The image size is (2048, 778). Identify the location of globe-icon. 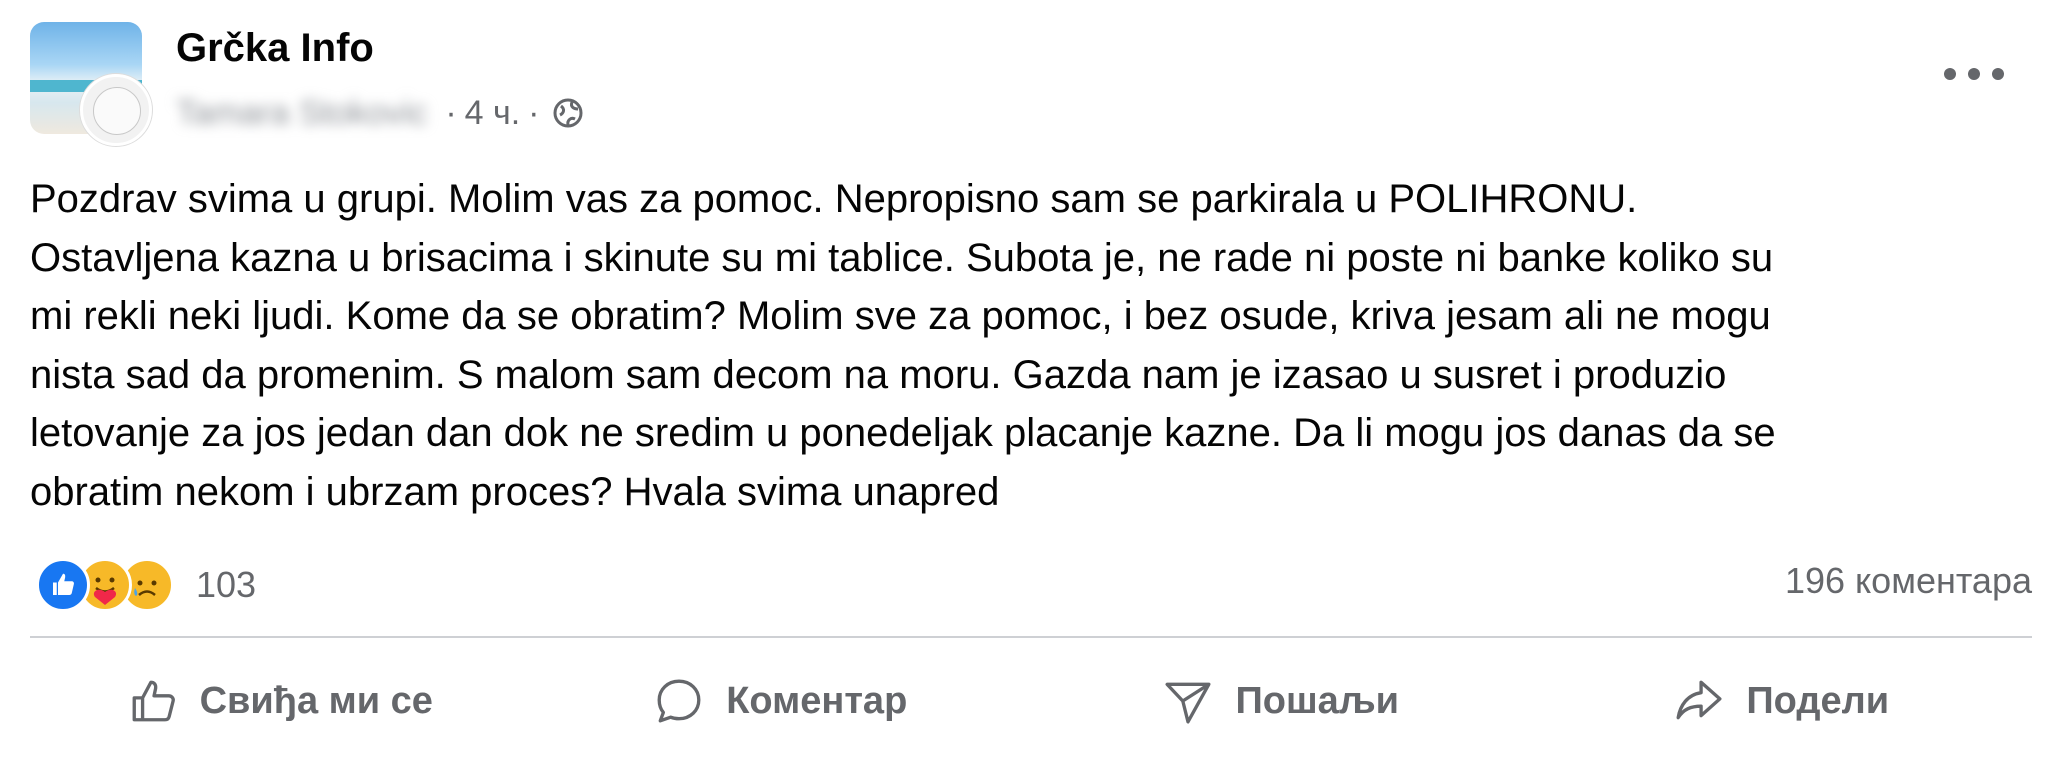
(568, 113).